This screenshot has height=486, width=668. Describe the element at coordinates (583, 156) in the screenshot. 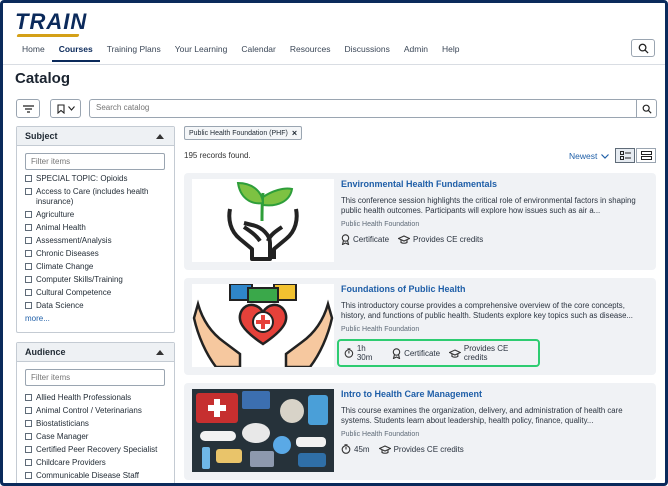

I see `sort-label: Newest` at that location.